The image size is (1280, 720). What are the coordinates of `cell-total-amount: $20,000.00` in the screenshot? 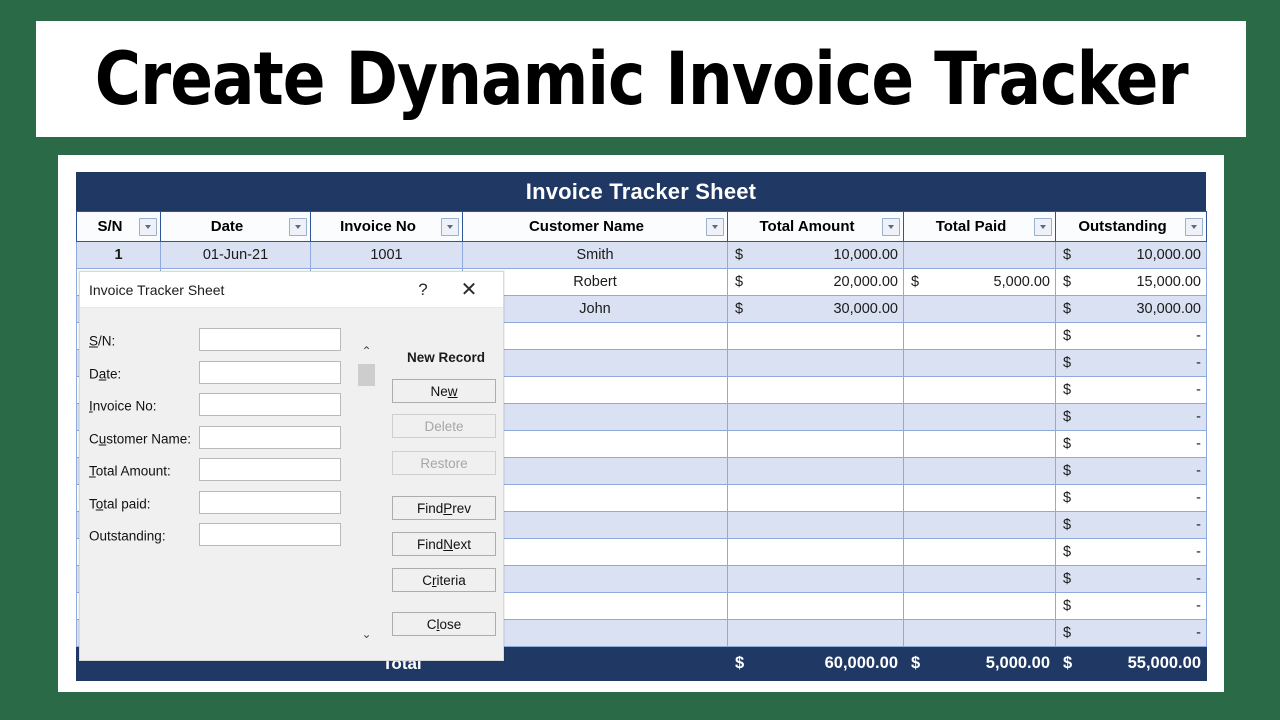 It's located at (815, 282).